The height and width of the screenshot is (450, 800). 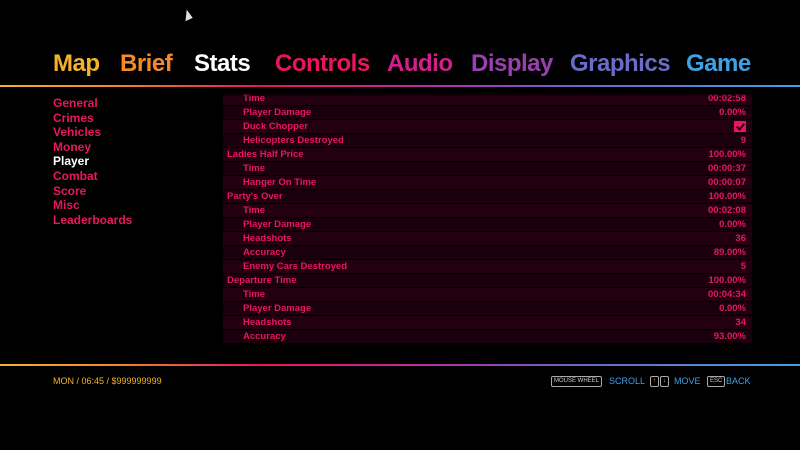 I want to click on tab-audio: Audio, so click(x=420, y=64).